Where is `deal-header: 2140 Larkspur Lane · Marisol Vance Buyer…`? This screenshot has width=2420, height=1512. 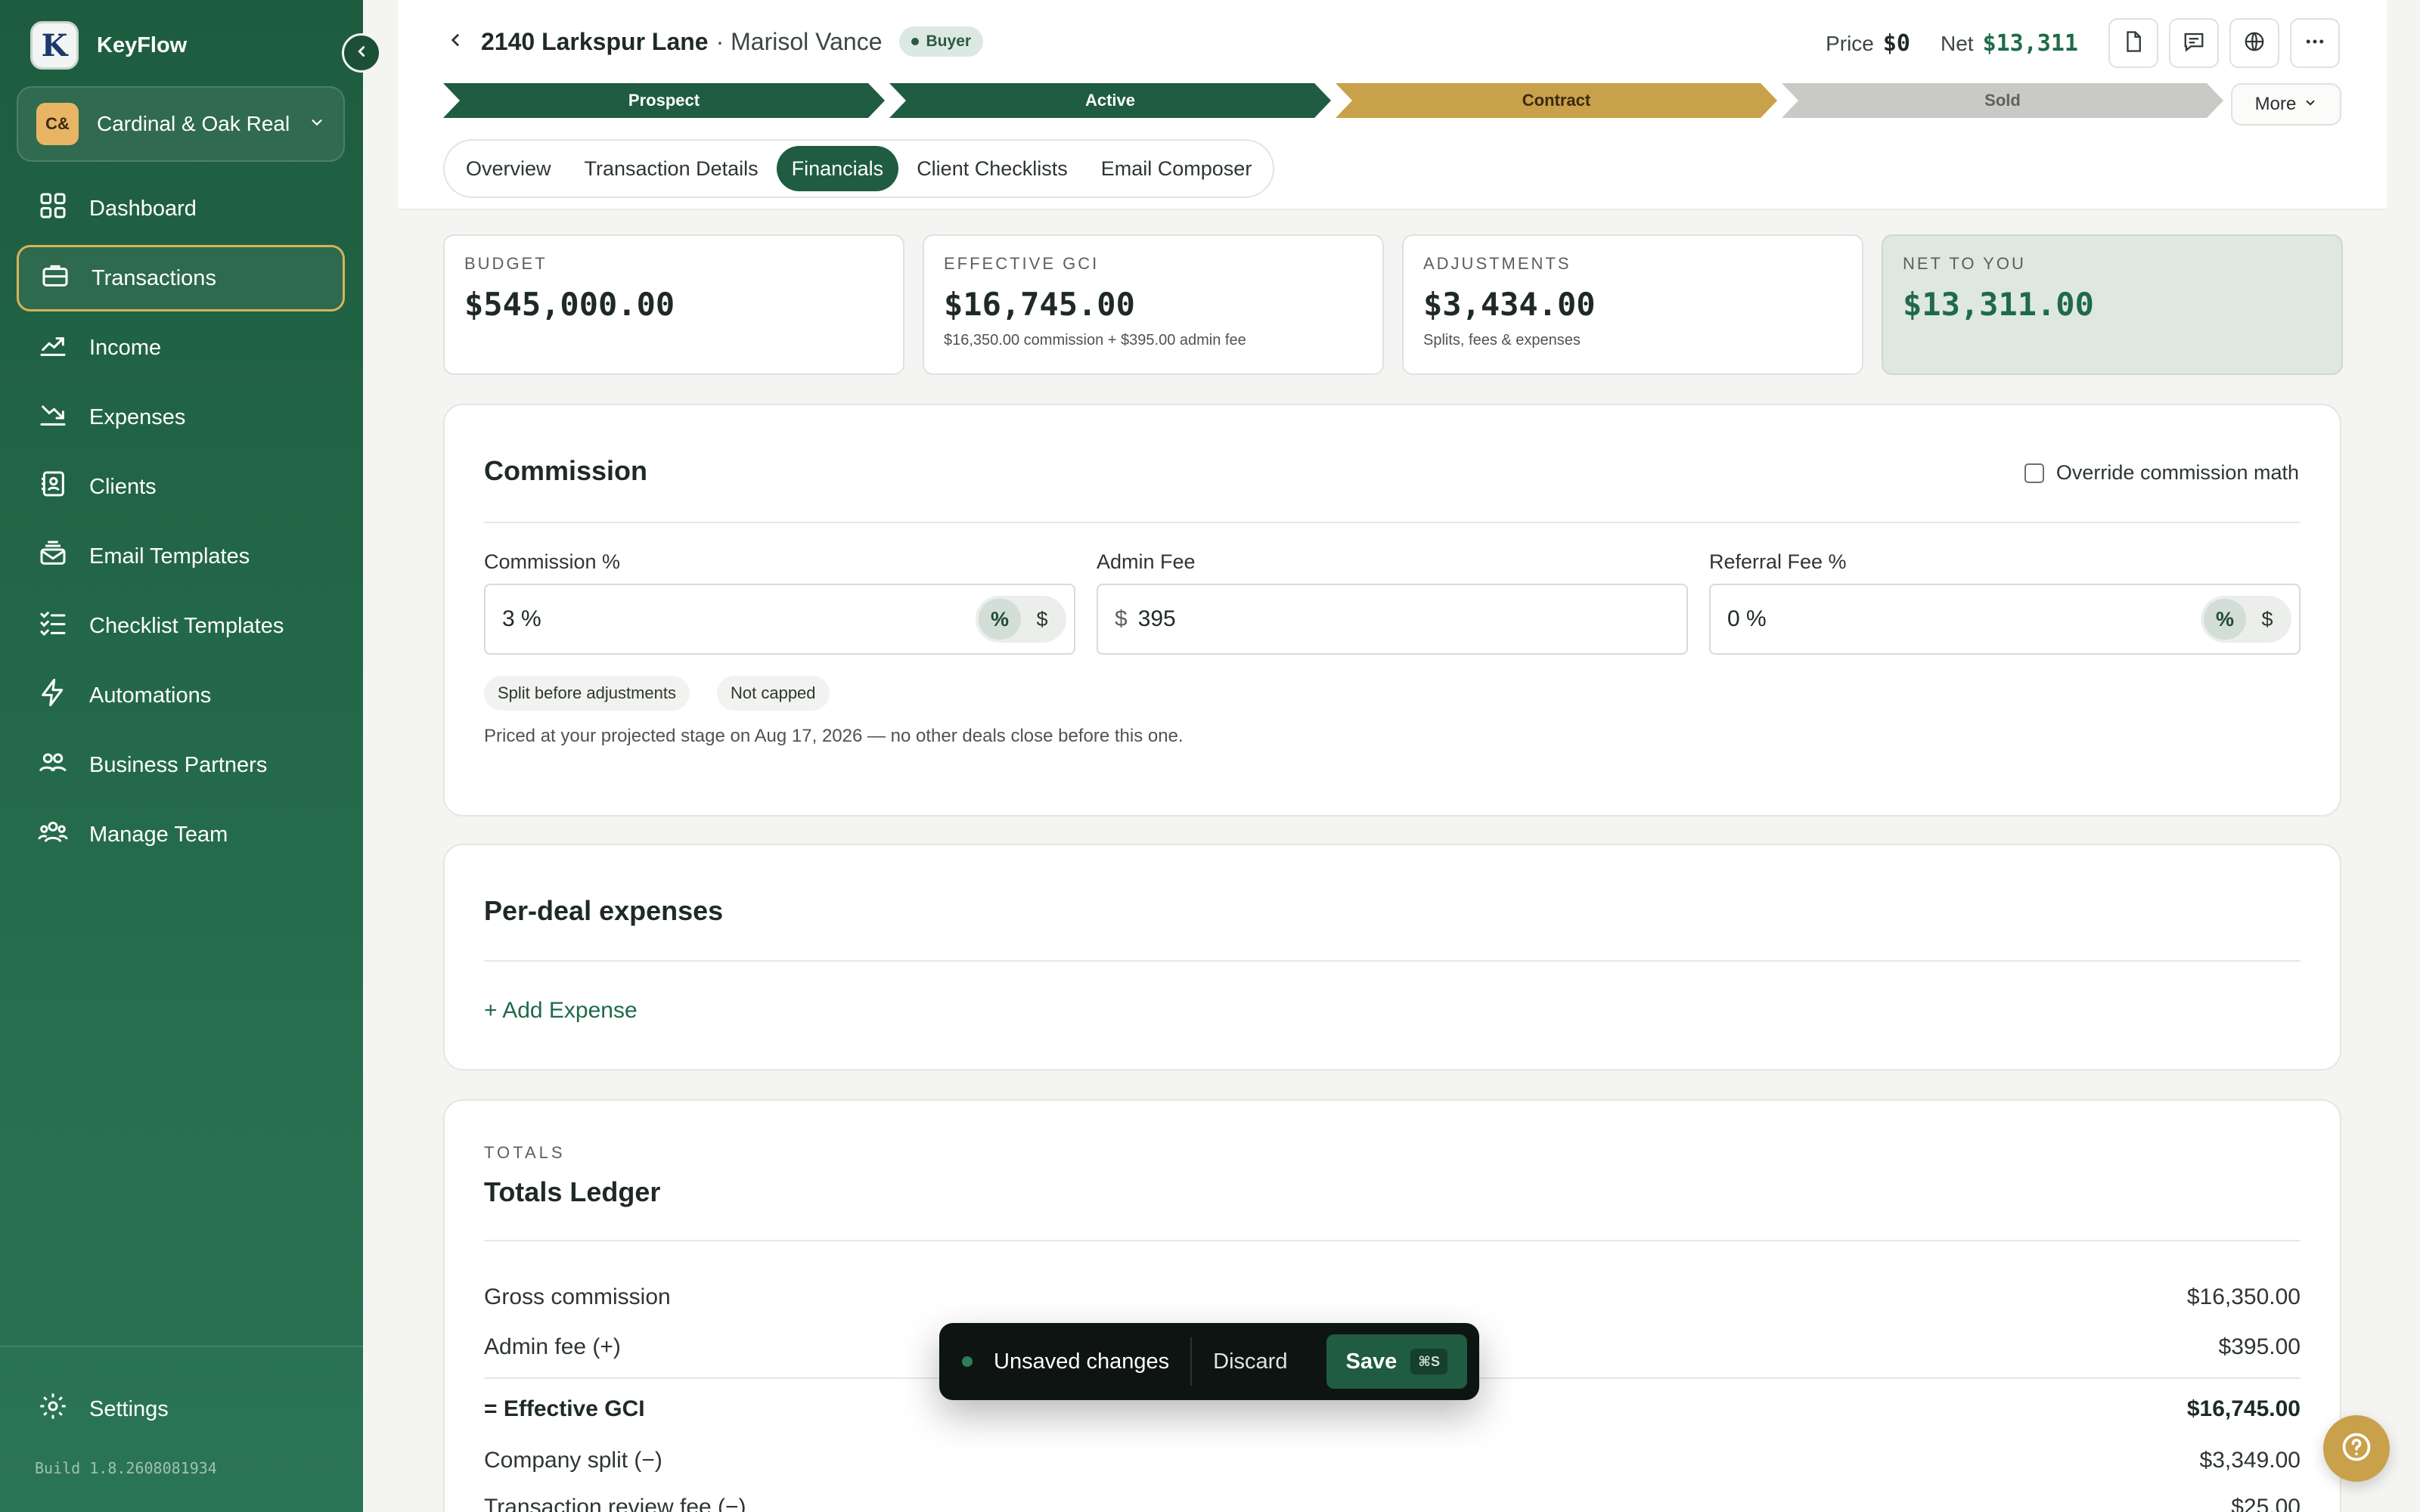 deal-header: 2140 Larkspur Lane · Marisol Vance Buyer… is located at coordinates (1392, 105).